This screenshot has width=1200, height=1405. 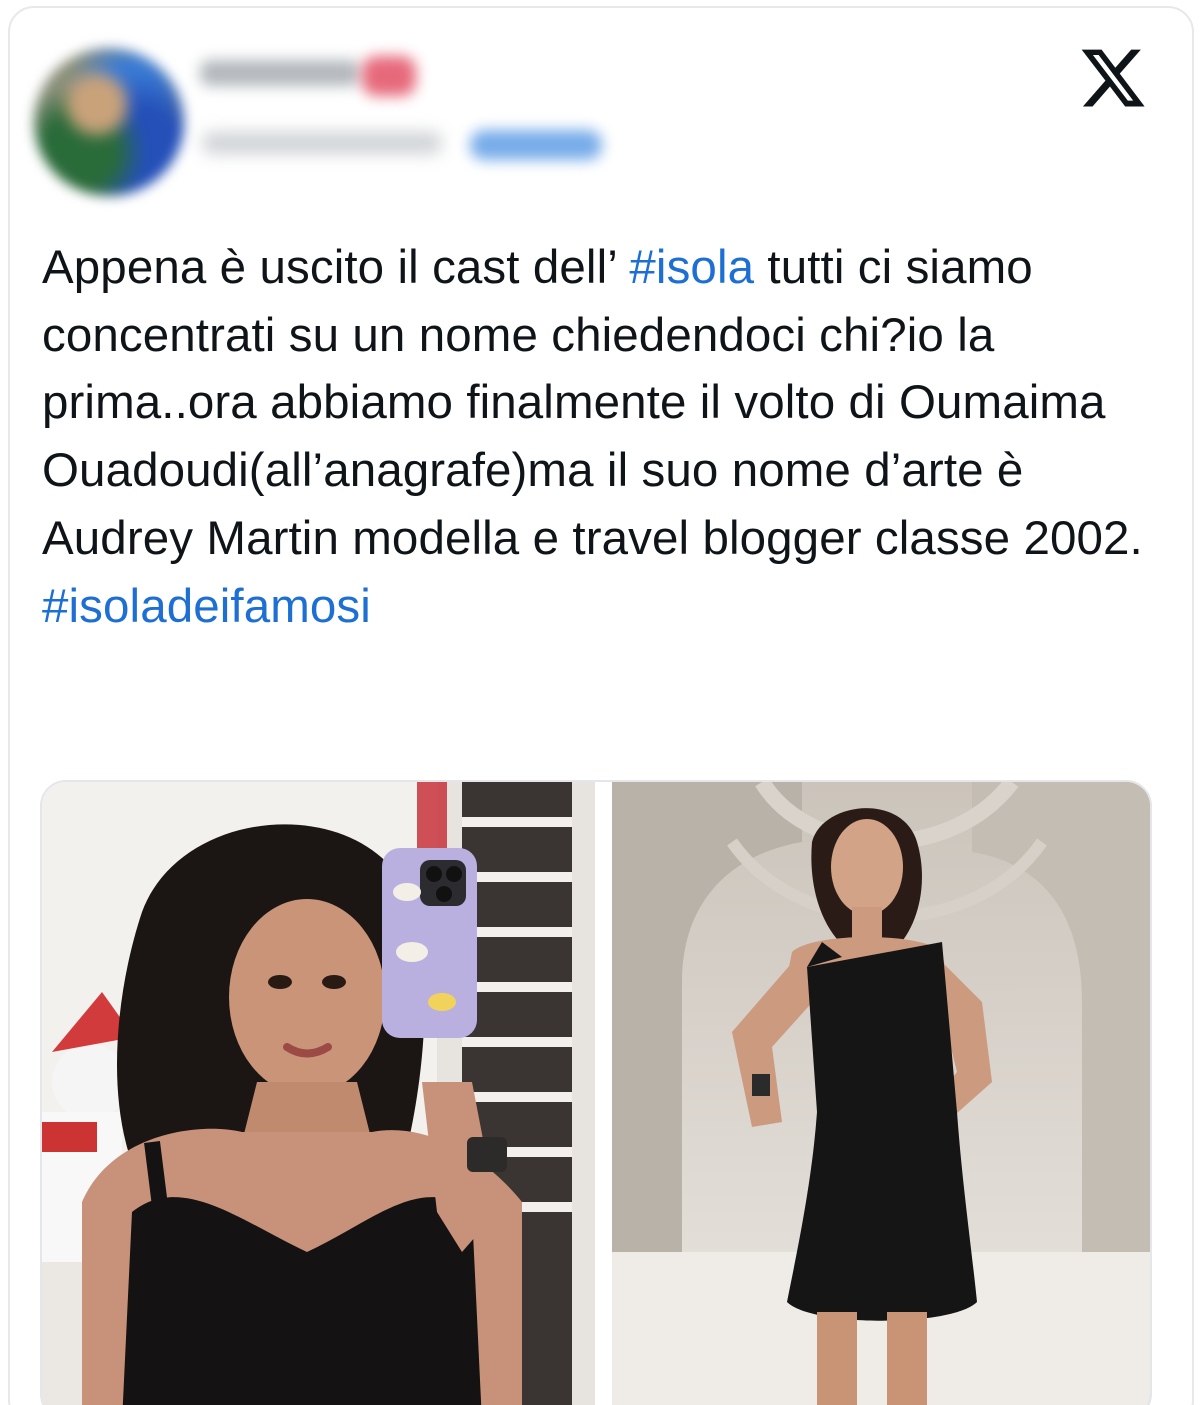 I want to click on author-badge-blurred, so click(x=389, y=76).